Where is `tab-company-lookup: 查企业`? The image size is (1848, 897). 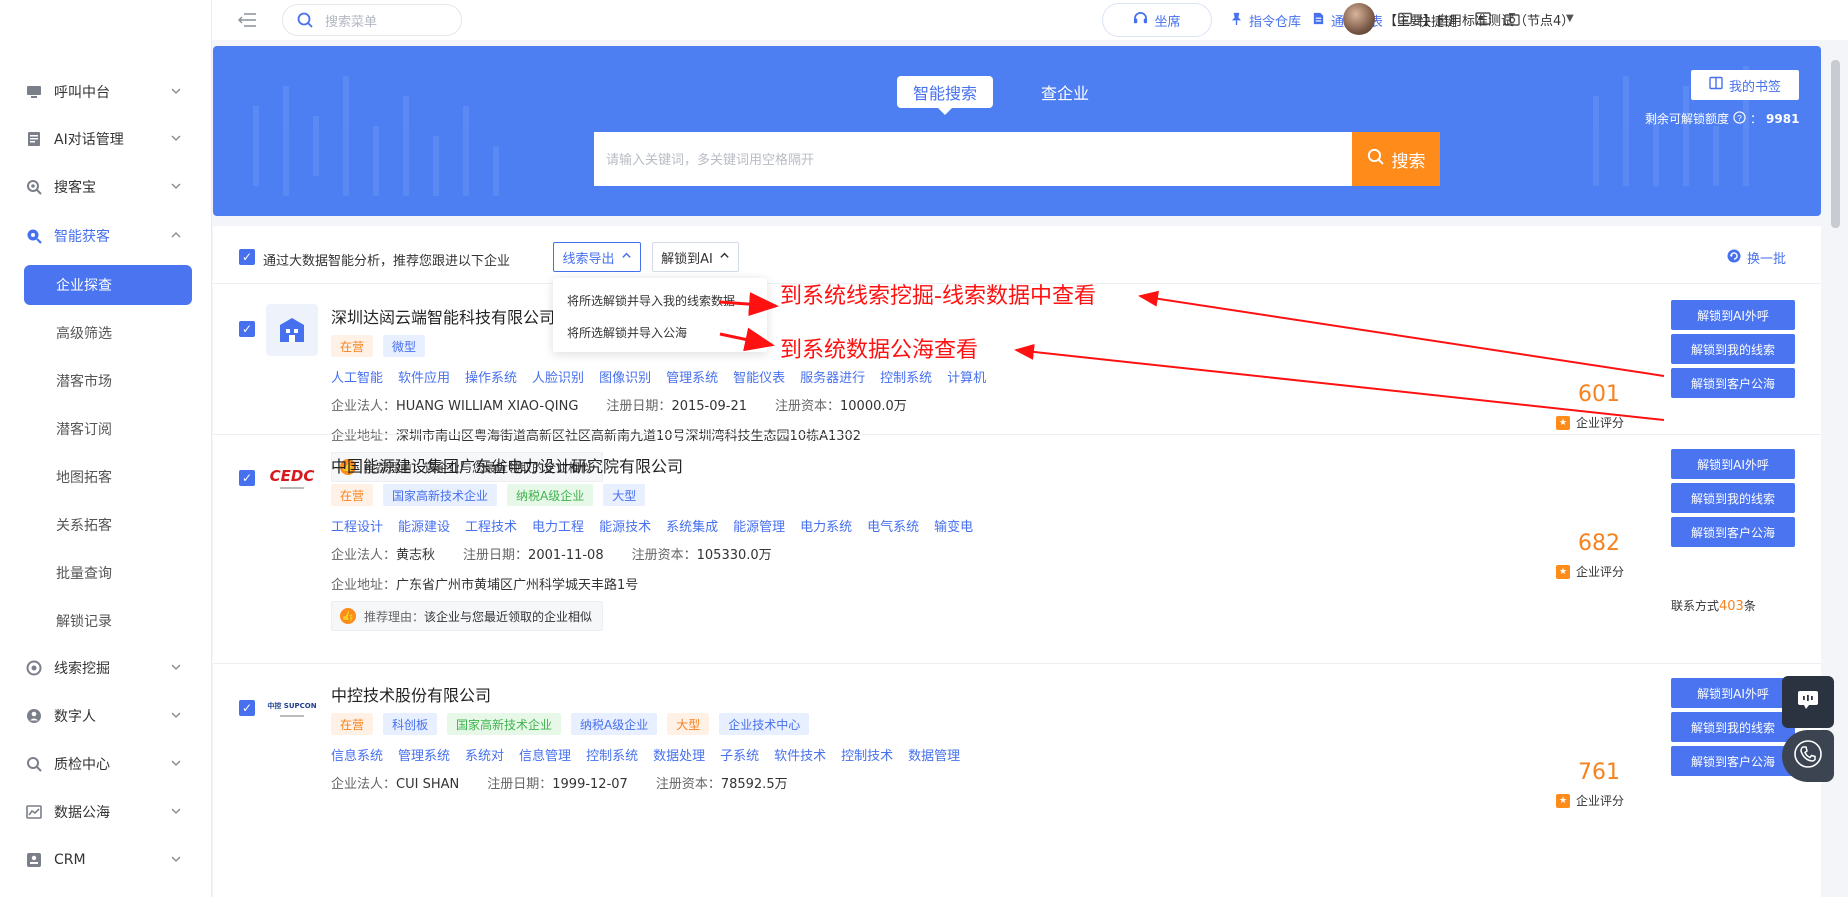 tab-company-lookup: 查企业 is located at coordinates (1065, 92).